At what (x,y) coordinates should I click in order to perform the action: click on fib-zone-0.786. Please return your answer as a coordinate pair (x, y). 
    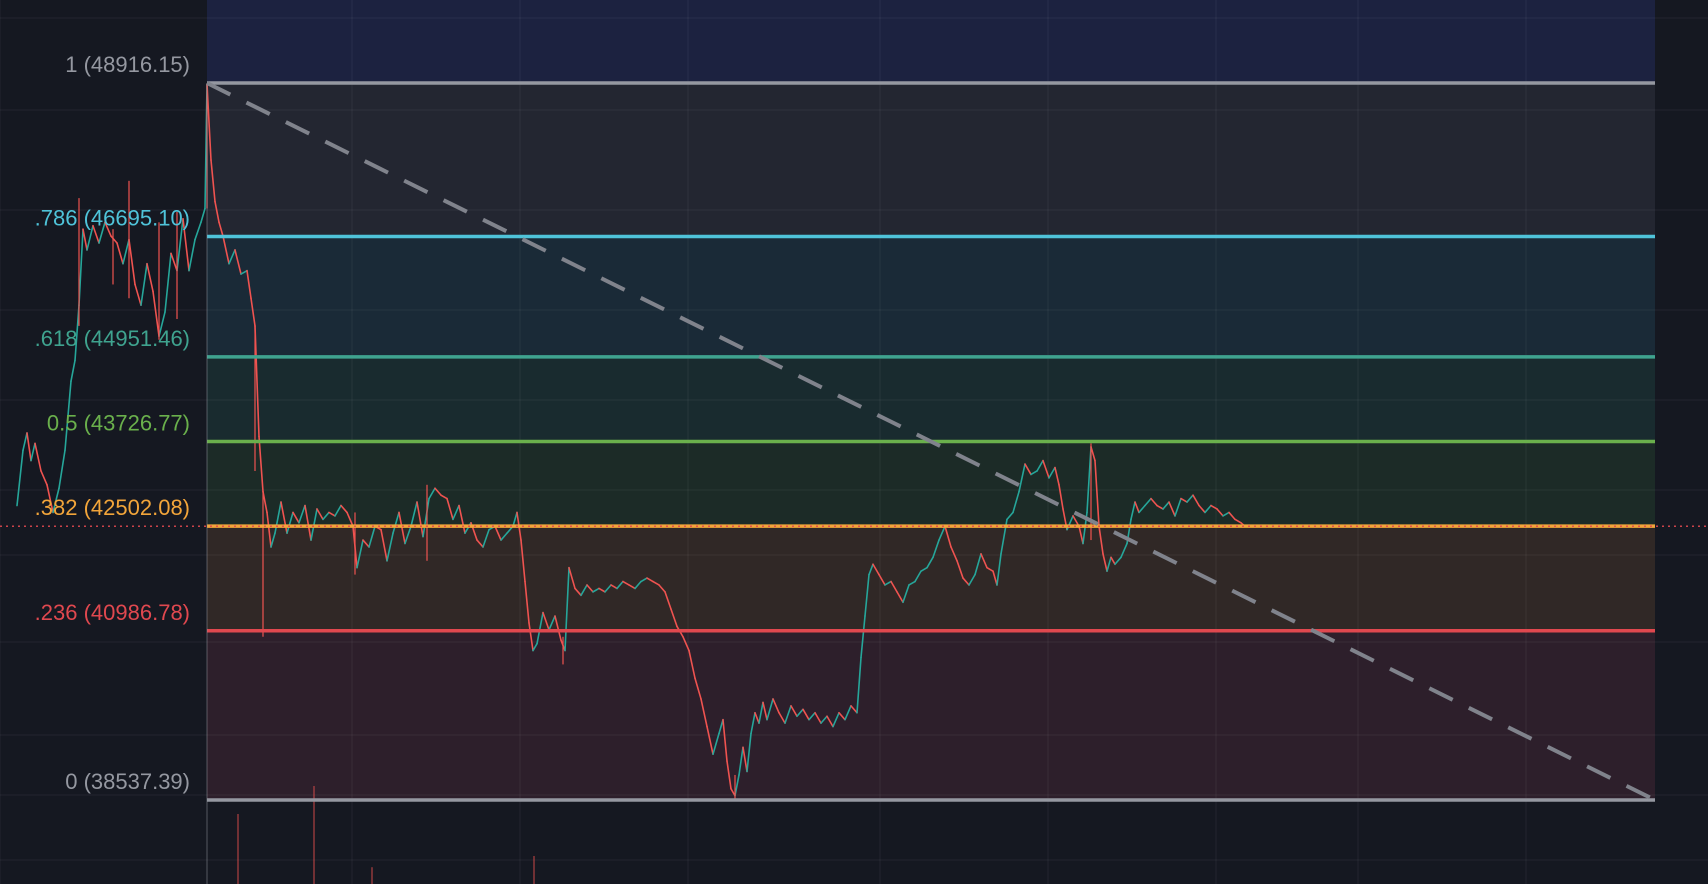
    Looking at the image, I should click on (931, 160).